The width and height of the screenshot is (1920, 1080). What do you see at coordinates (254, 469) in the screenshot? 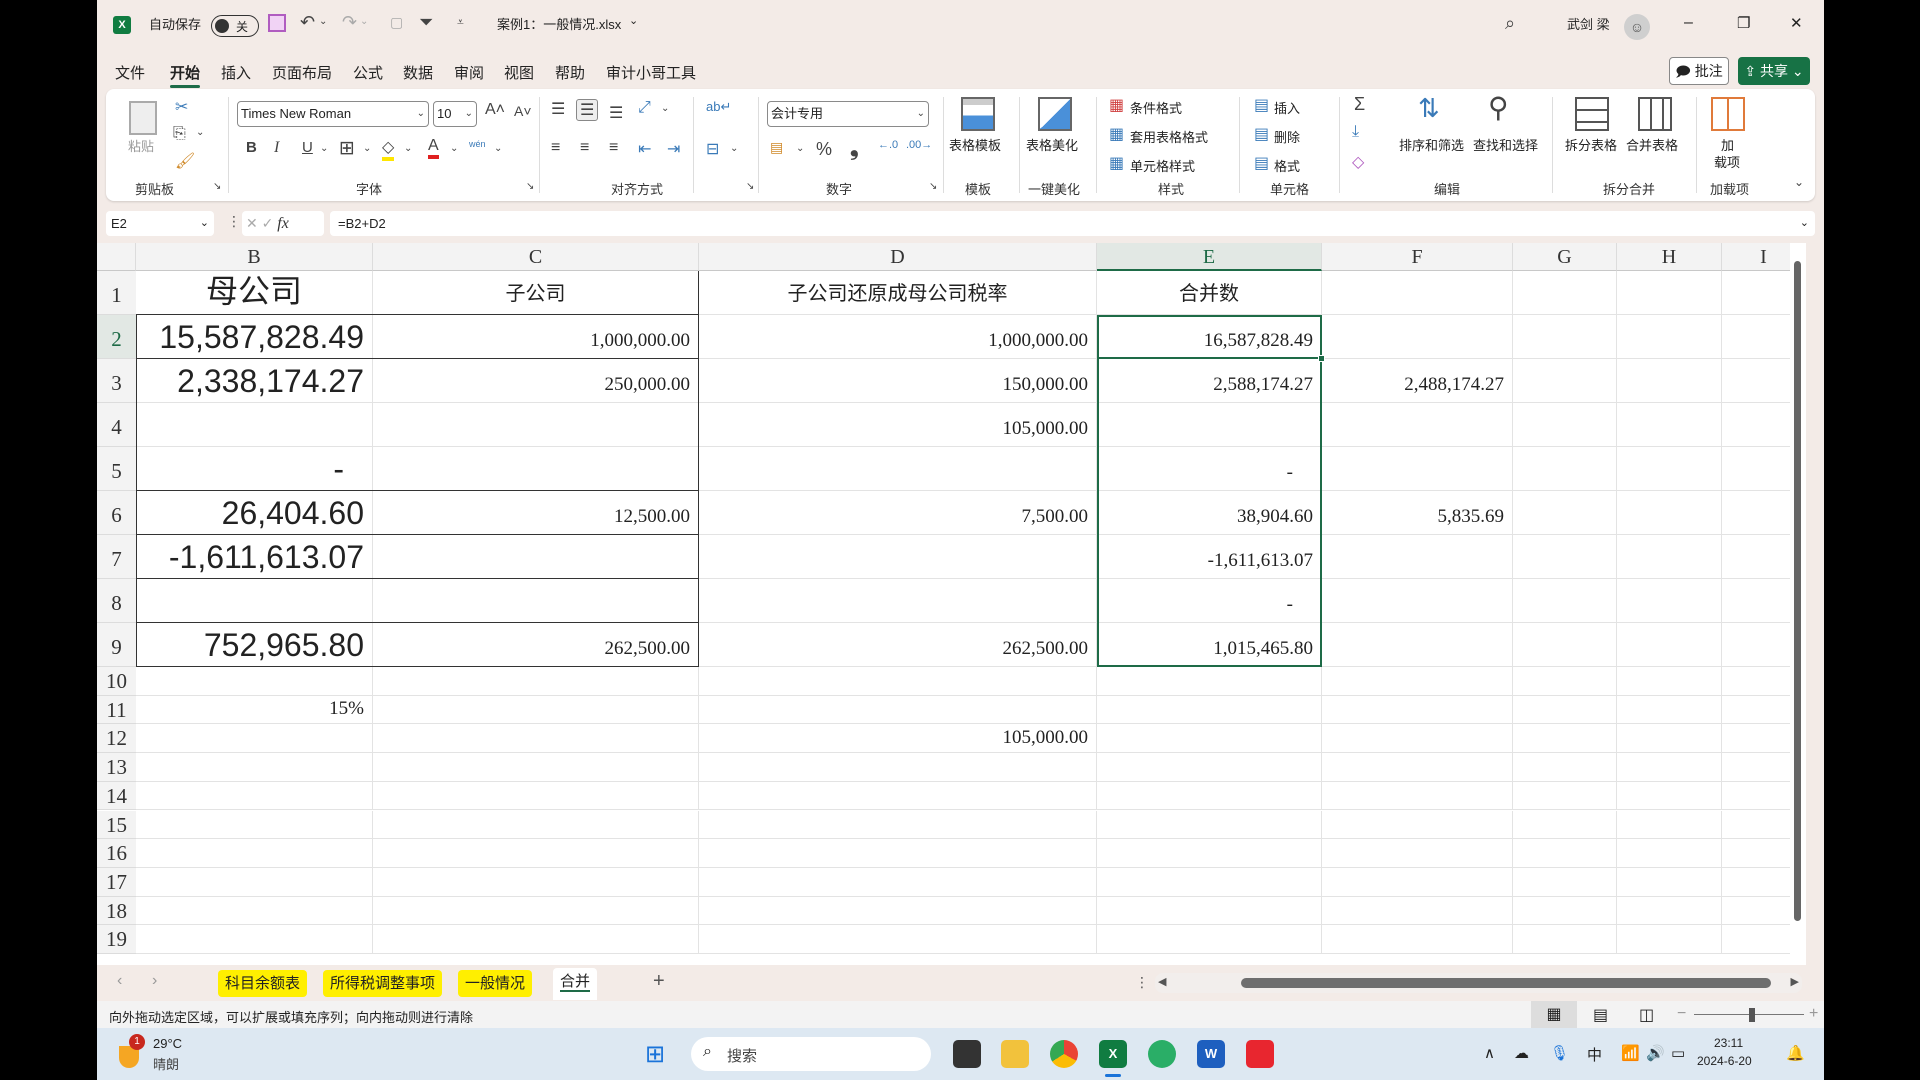
I see `cell-b5: -` at bounding box center [254, 469].